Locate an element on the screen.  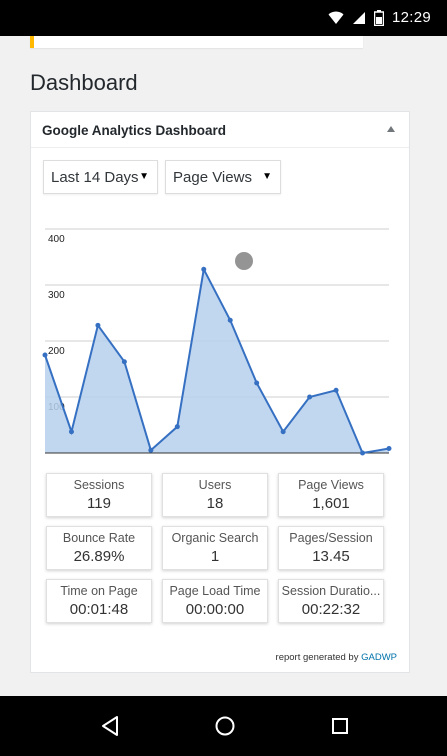
stat-tile: Sessions 119 is located at coordinates (99, 495).